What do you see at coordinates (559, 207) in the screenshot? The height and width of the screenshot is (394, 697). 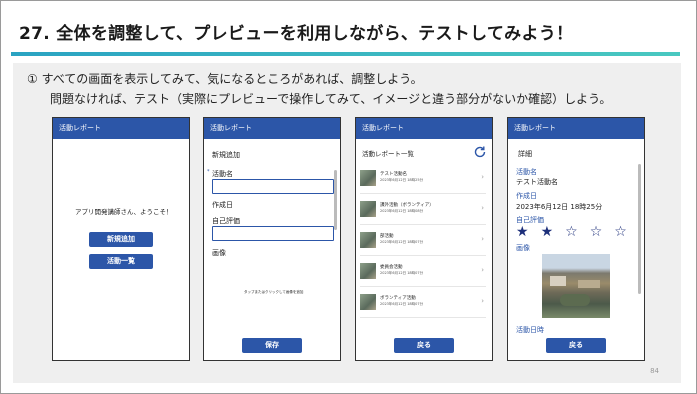 I see `created-date-value: 2023年6月12日 18時25分` at bounding box center [559, 207].